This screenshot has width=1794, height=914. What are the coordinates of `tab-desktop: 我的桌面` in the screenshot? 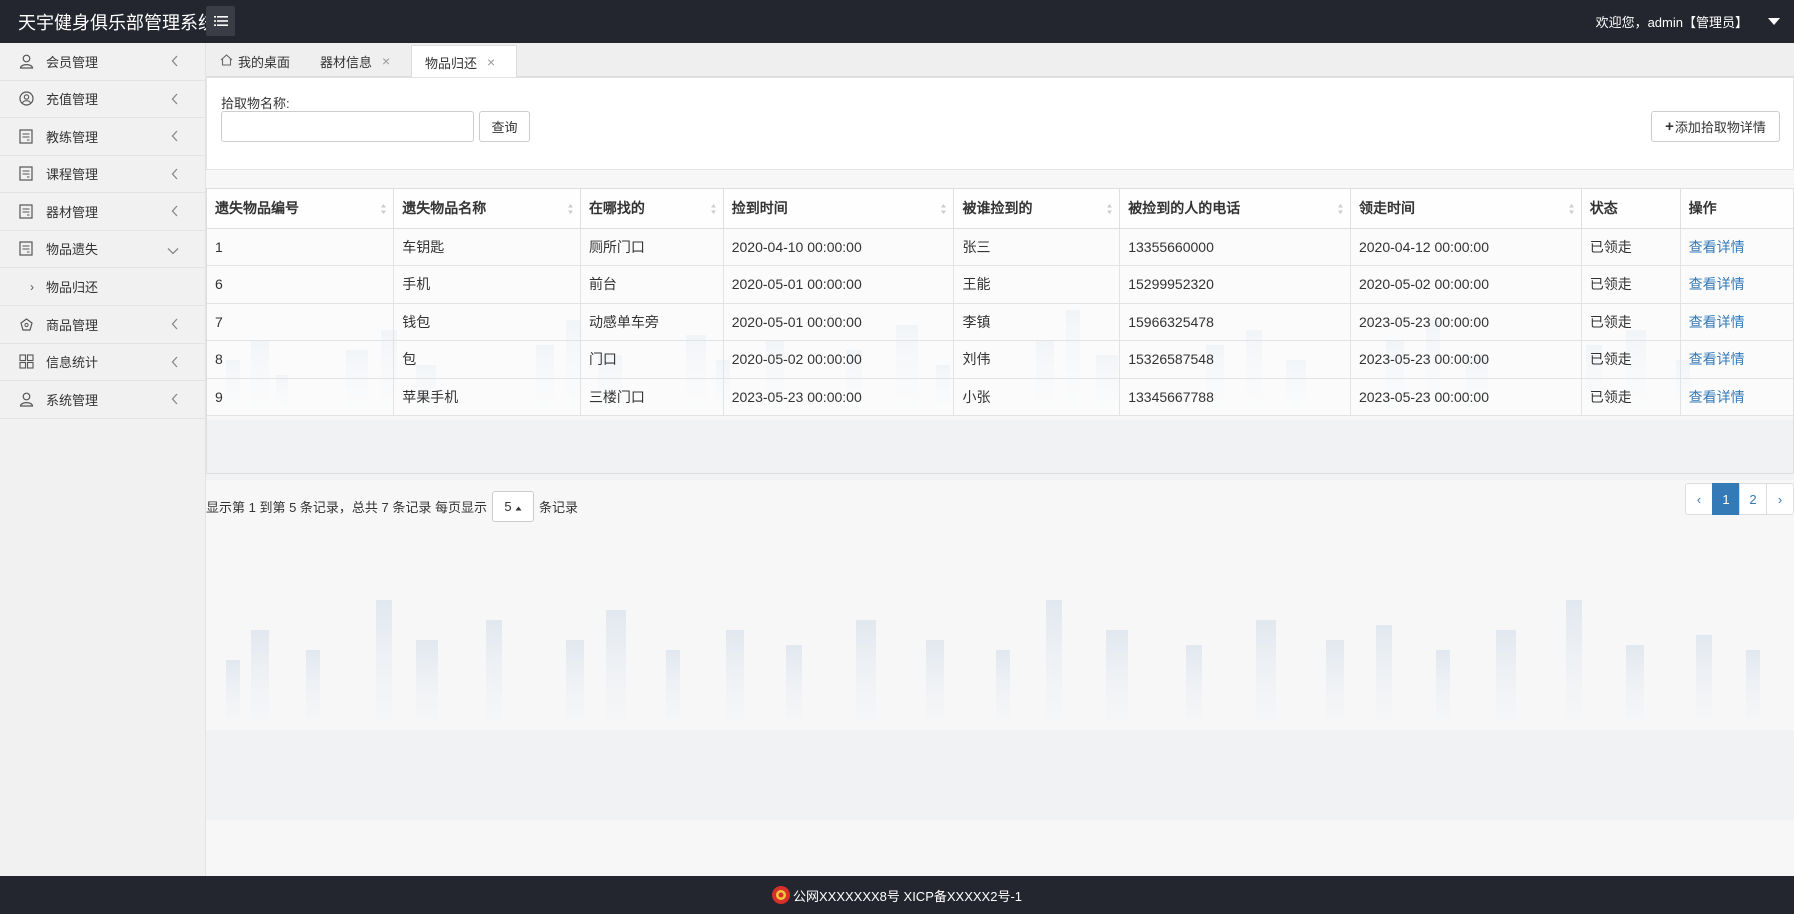 It's located at (255, 61).